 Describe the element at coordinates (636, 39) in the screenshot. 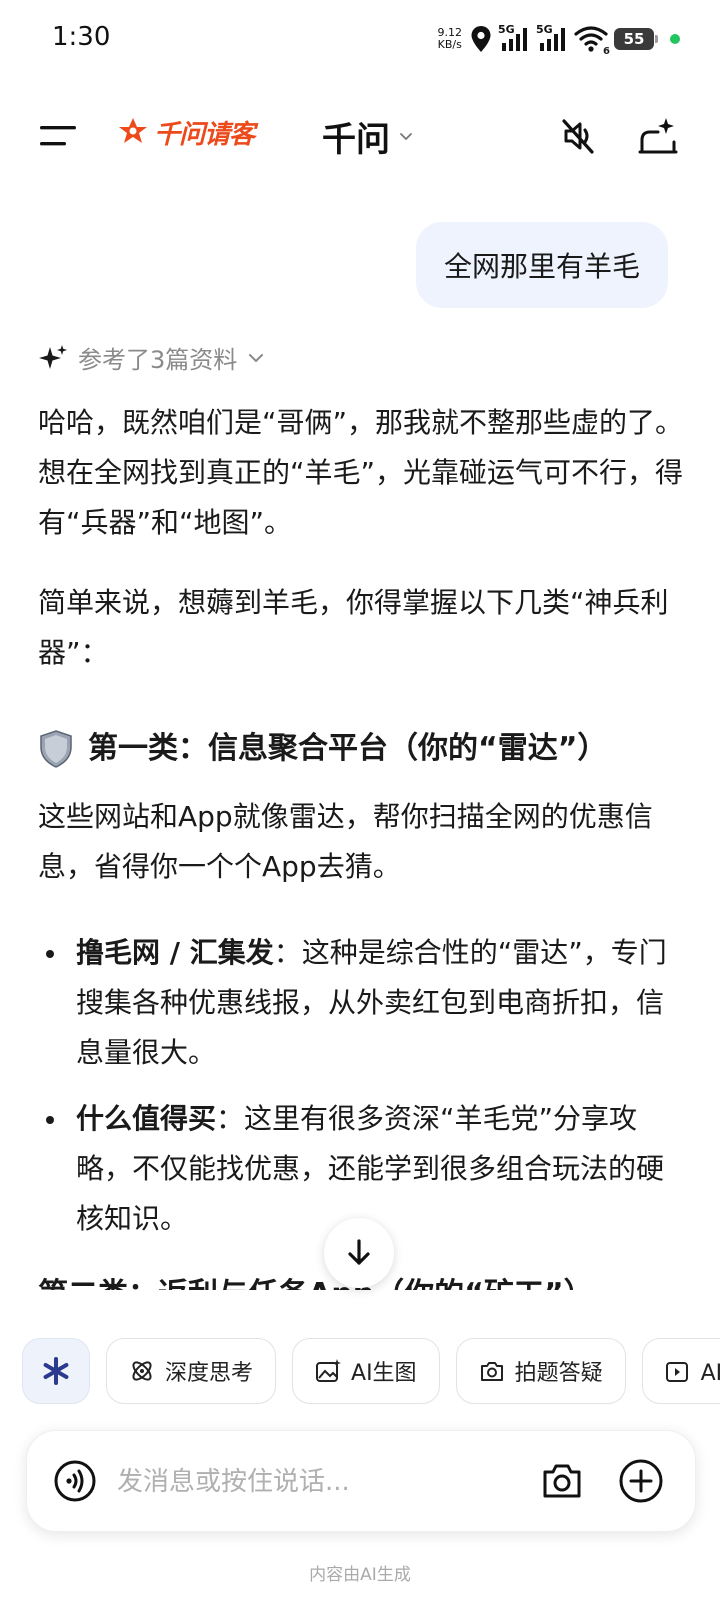

I see `battery-indicator: 55` at that location.